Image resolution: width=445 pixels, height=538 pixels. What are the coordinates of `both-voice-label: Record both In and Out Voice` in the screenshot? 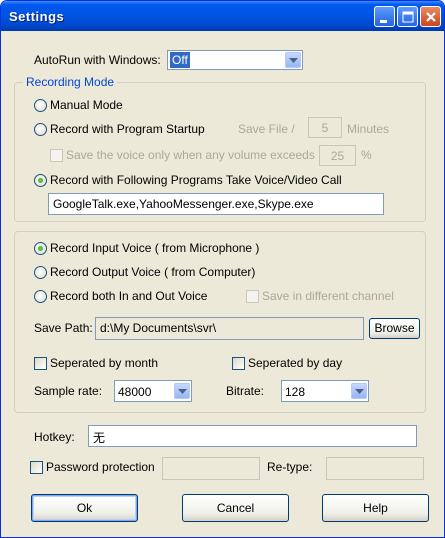 It's located at (128, 296).